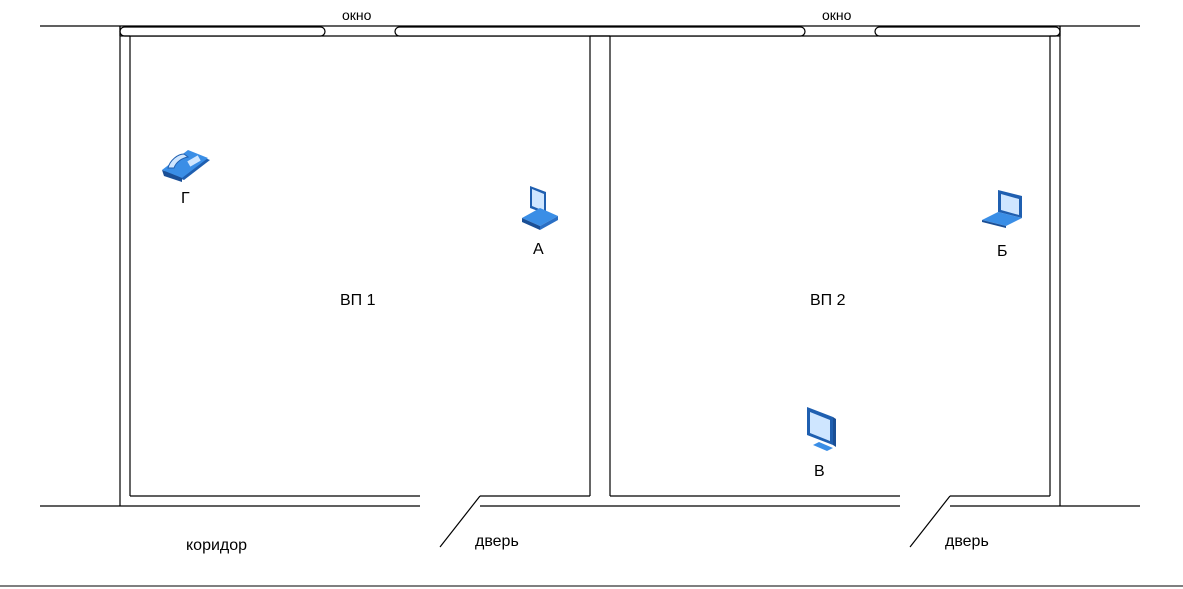  Describe the element at coordinates (185, 198) in the screenshot. I see `device-label-g: Г` at that location.